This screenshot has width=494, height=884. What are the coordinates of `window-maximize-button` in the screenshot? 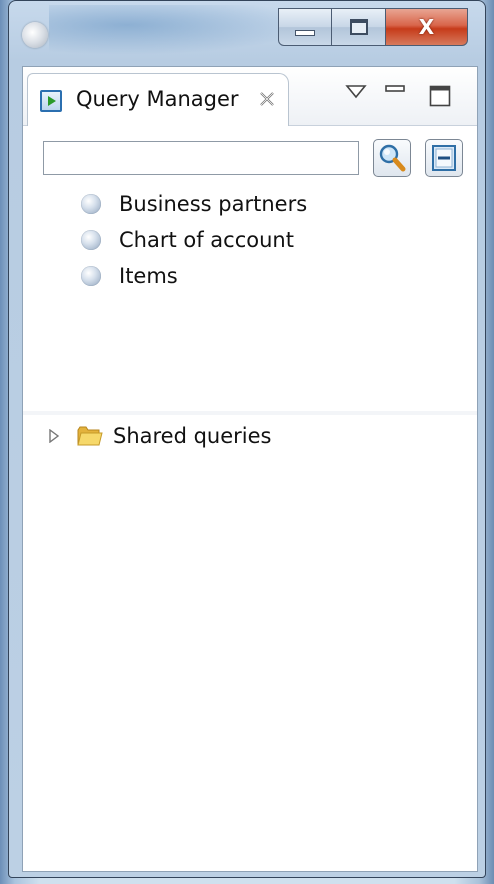 It's located at (359, 27).